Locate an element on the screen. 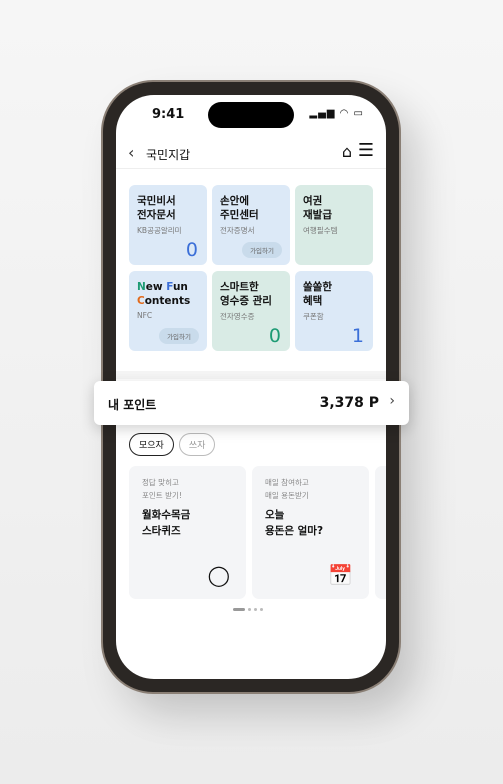 The image size is (503, 784). card-quiz: 정답 맞히고 포인트 받기! 월화수목금 스타퀴즈 ◯ is located at coordinates (187, 532).